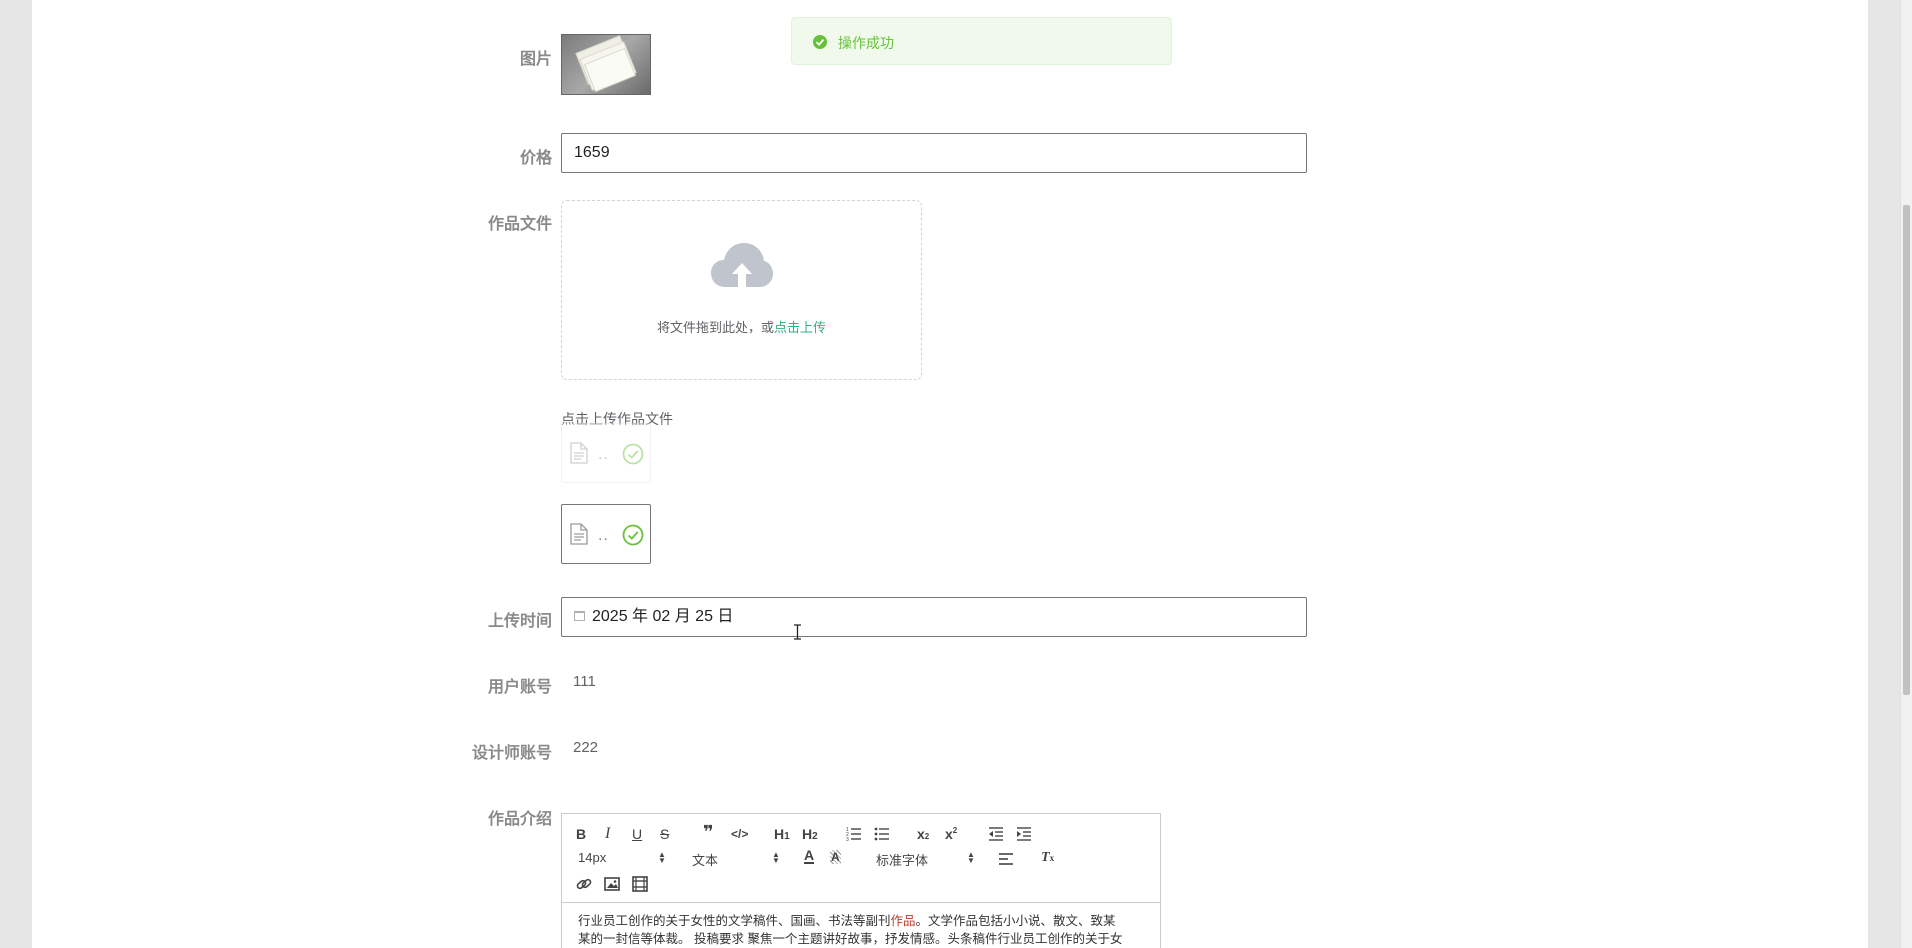 The width and height of the screenshot is (1912, 948). I want to click on format-select: 文本 ▲ ▼, so click(737, 859).